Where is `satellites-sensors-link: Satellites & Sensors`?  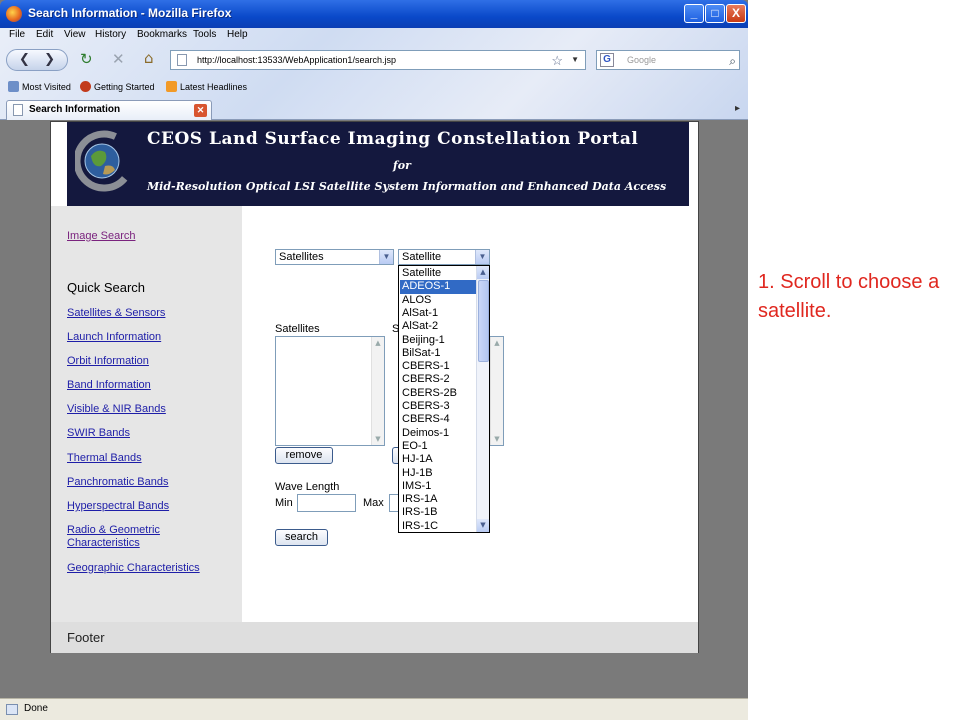 satellites-sensors-link: Satellites & Sensors is located at coordinates (116, 313).